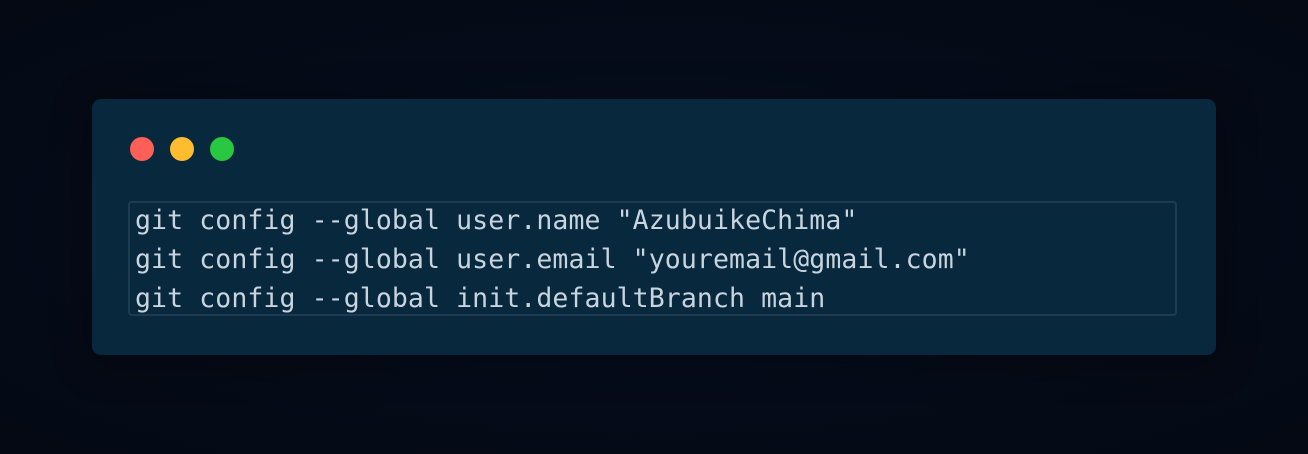 The image size is (1308, 454). What do you see at coordinates (142, 149) in the screenshot?
I see `close-dot` at bounding box center [142, 149].